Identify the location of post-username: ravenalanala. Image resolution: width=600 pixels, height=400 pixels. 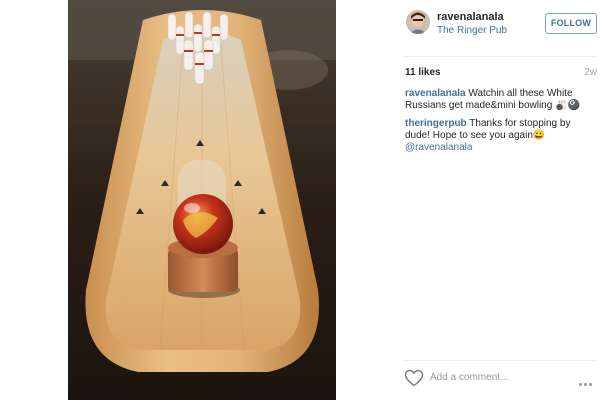
(470, 17).